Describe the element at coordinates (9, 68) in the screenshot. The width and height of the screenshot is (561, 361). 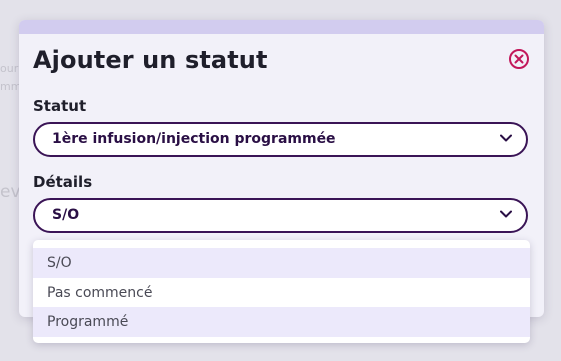
I see `background-text: our` at that location.